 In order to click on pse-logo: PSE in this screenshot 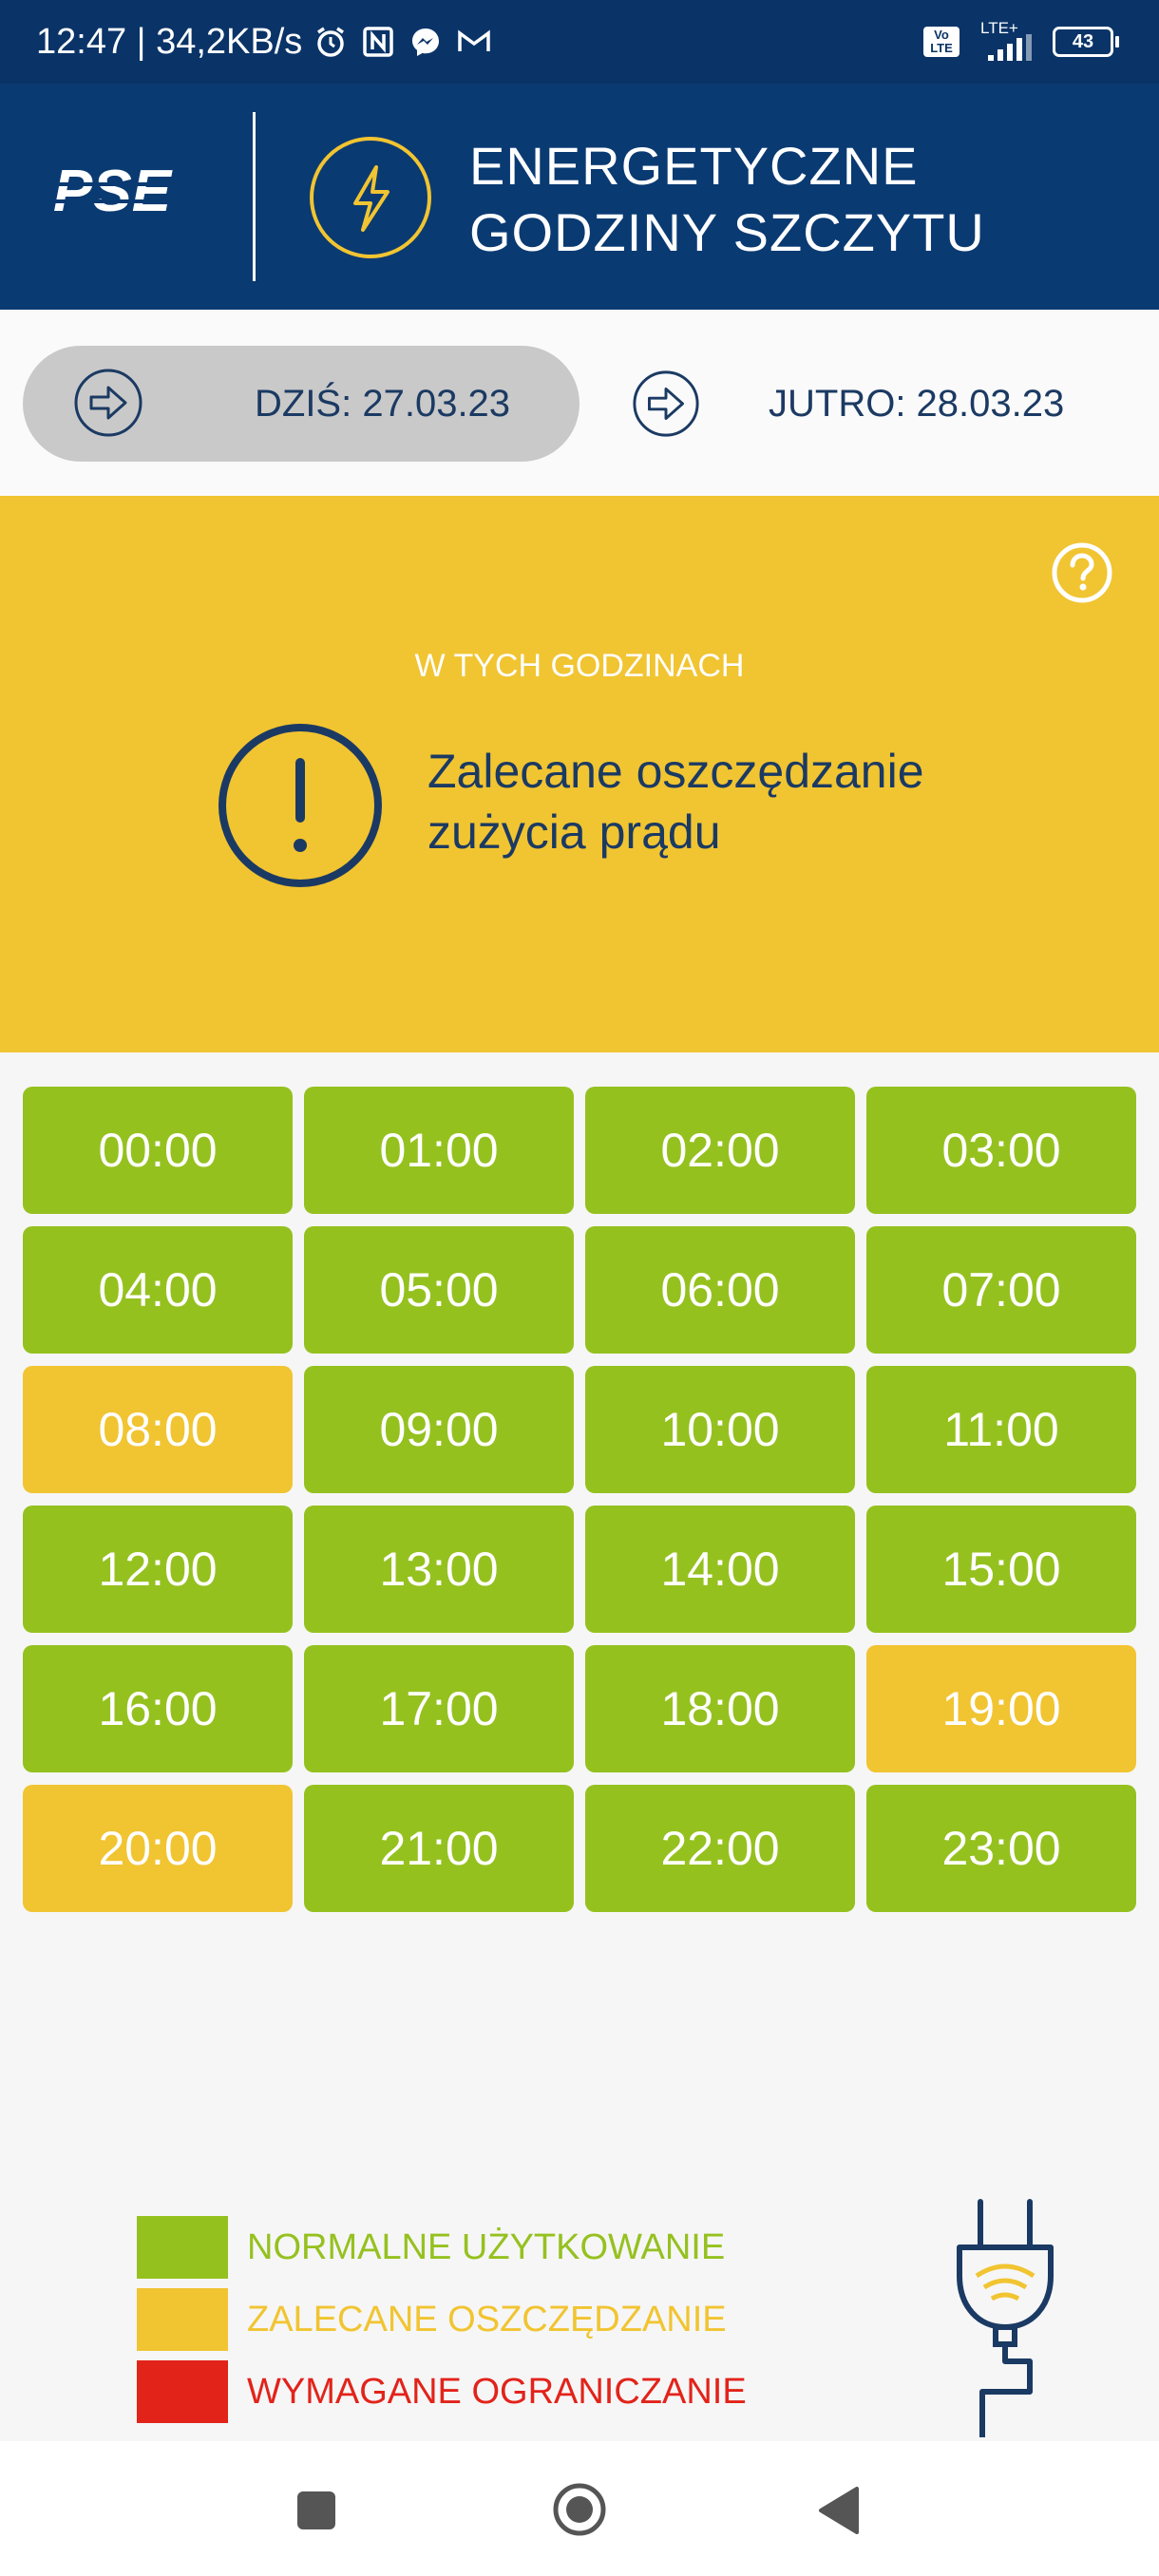, I will do `click(129, 192)`.